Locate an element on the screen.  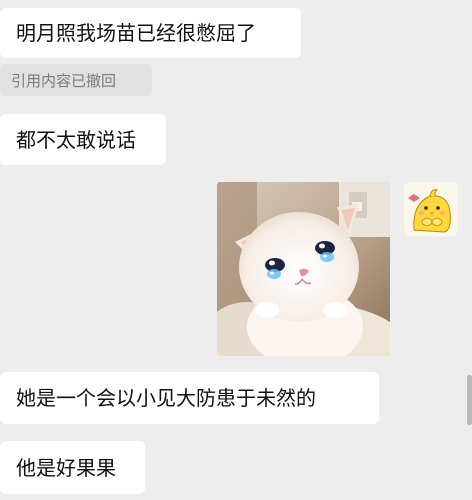
quote-text: 引用内容已撤回 is located at coordinates (64, 80).